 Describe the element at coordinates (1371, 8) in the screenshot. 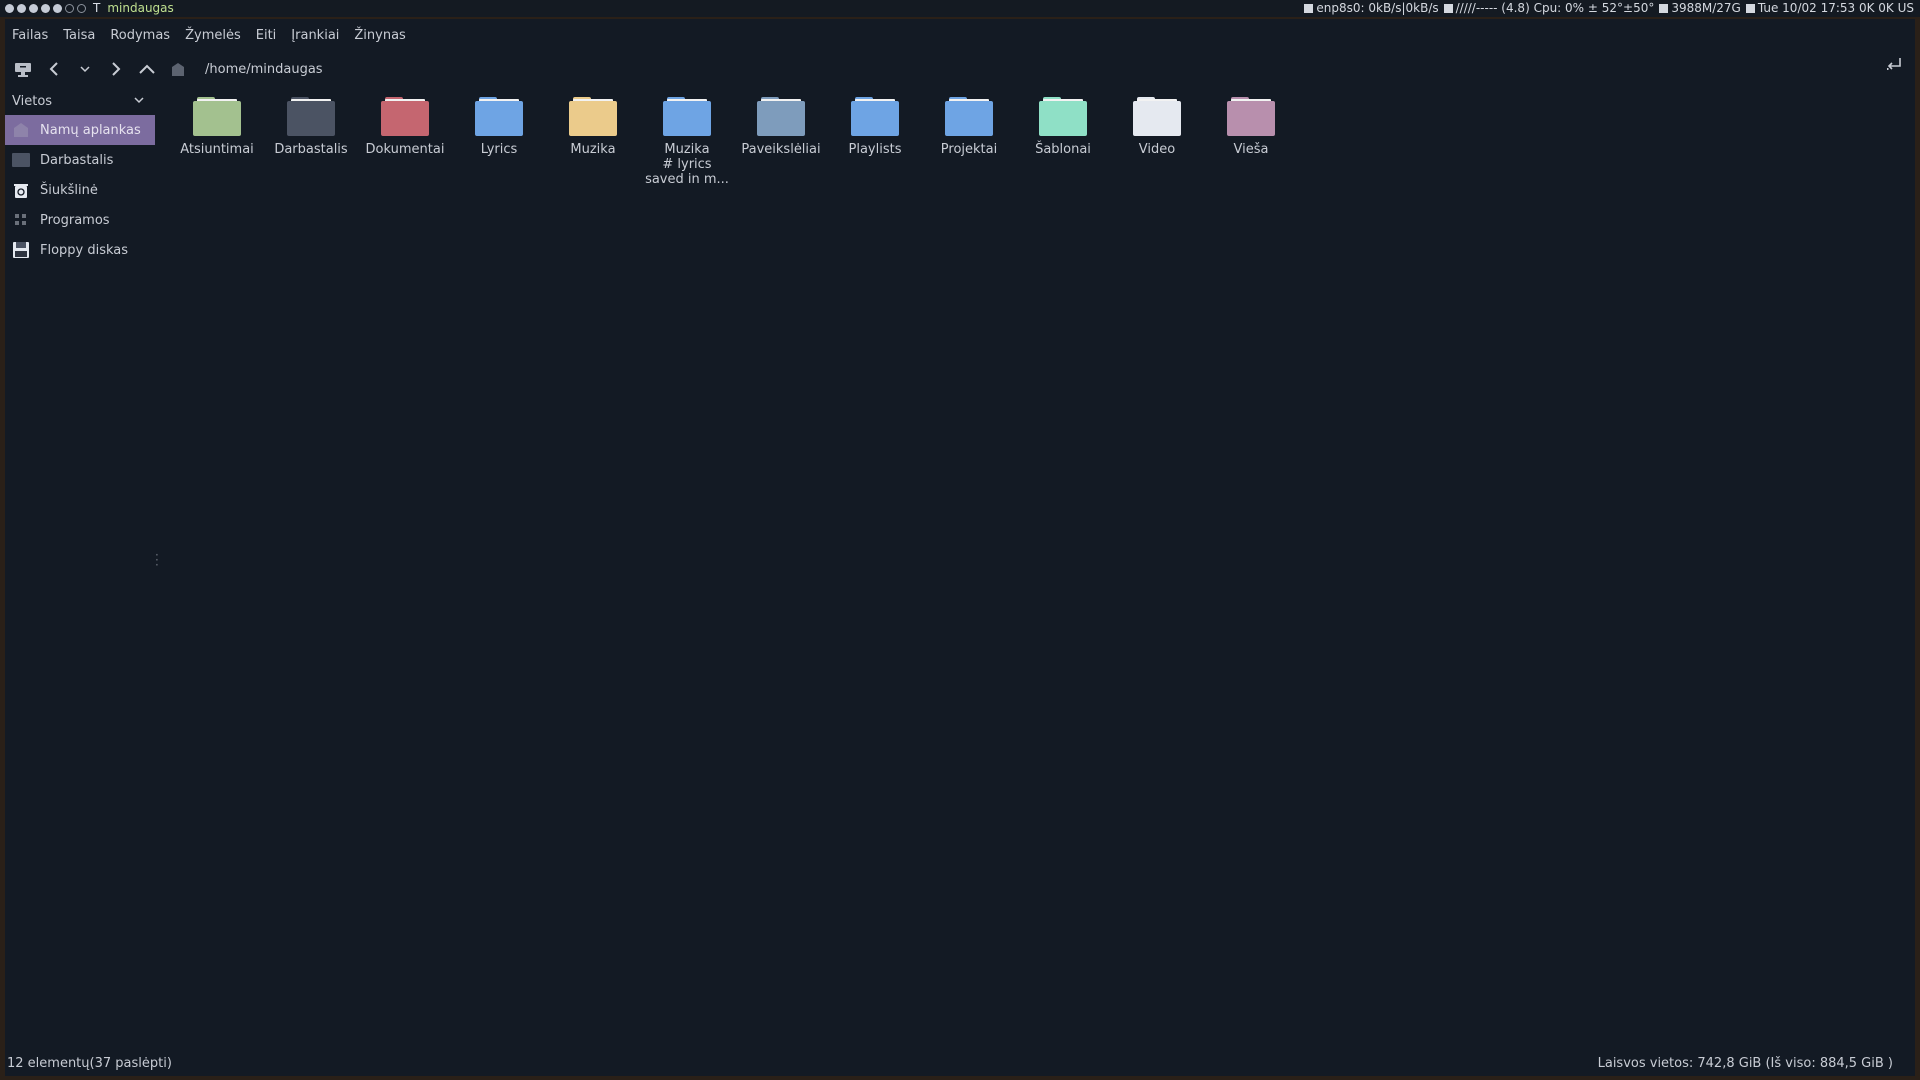

I see `network-status: enp8s0: 0kB/s|0kB/s` at that location.